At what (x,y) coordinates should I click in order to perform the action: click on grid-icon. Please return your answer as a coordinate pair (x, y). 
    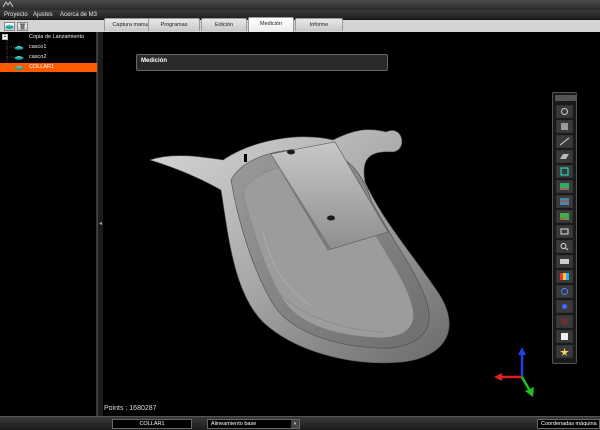
    Looking at the image, I should click on (564, 201).